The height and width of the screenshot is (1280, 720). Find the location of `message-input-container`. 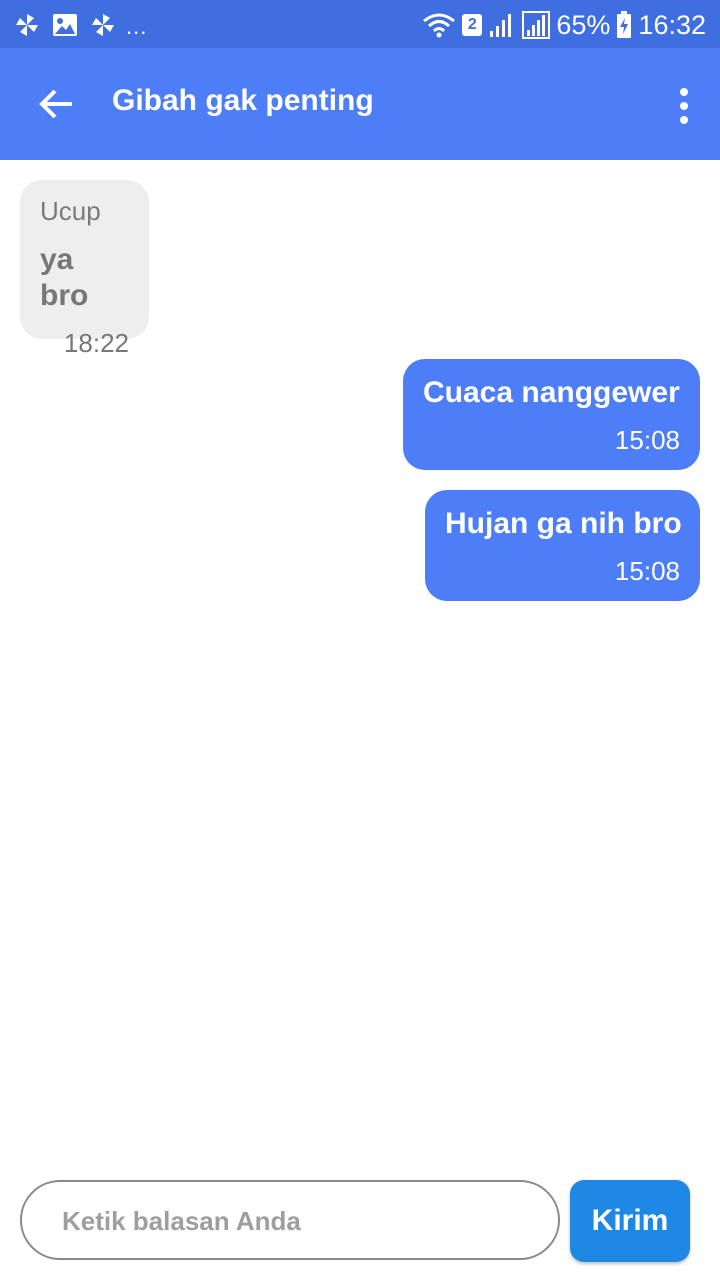

message-input-container is located at coordinates (290, 1220).